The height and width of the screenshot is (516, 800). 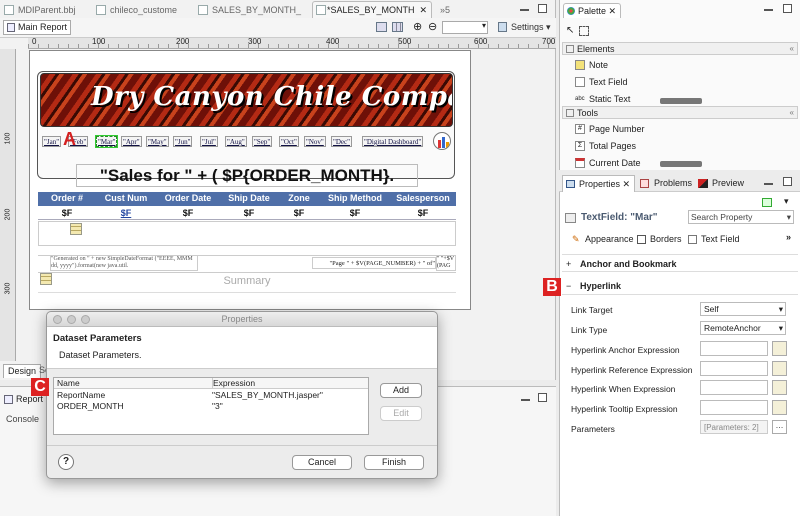 I want to click on field-order-date: $F, so click(x=188, y=213).